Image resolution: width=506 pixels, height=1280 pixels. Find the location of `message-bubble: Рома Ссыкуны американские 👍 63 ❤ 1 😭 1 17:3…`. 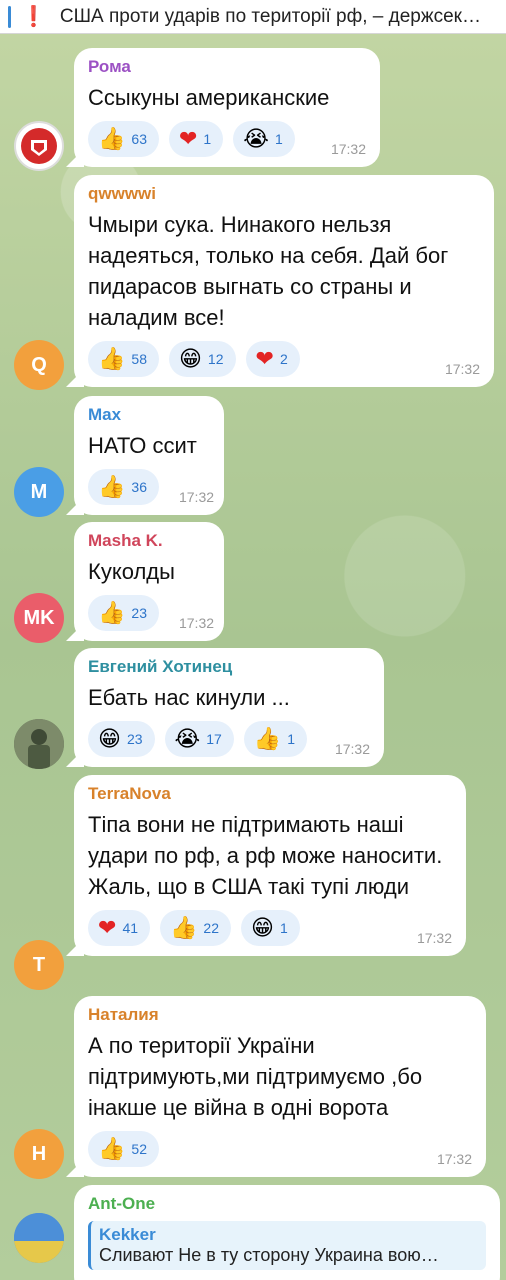

message-bubble: Рома Ссыкуны американские 👍 63 ❤ 1 😭 1 17:3… is located at coordinates (227, 107).